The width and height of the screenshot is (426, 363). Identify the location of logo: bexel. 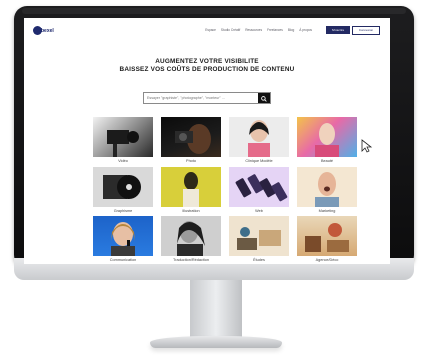
(48, 32).